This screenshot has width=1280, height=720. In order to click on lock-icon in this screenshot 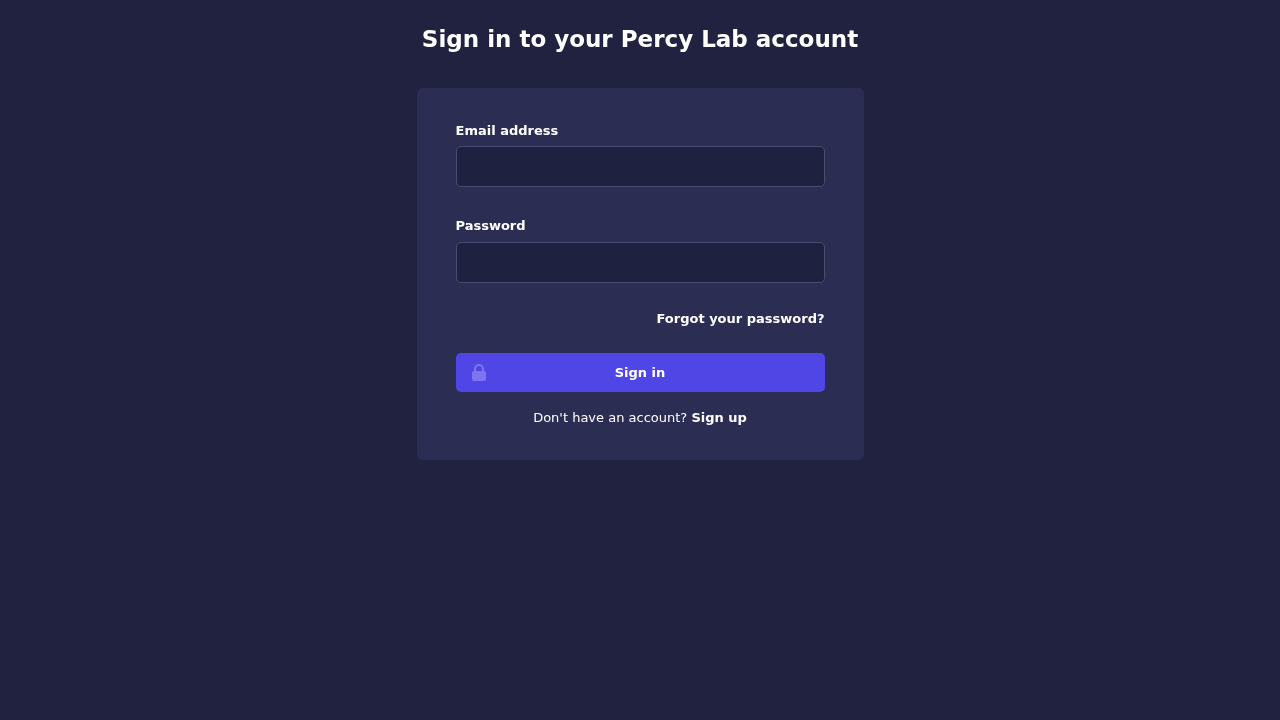, I will do `click(478, 373)`.